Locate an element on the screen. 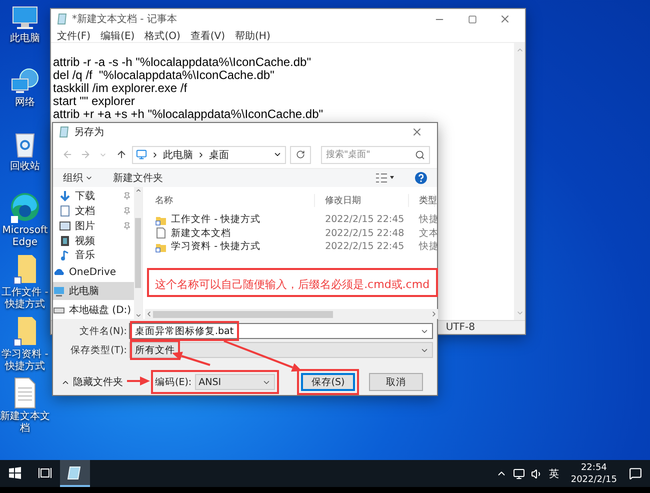 This screenshot has width=650, height=493. notification-icon is located at coordinates (635, 473).